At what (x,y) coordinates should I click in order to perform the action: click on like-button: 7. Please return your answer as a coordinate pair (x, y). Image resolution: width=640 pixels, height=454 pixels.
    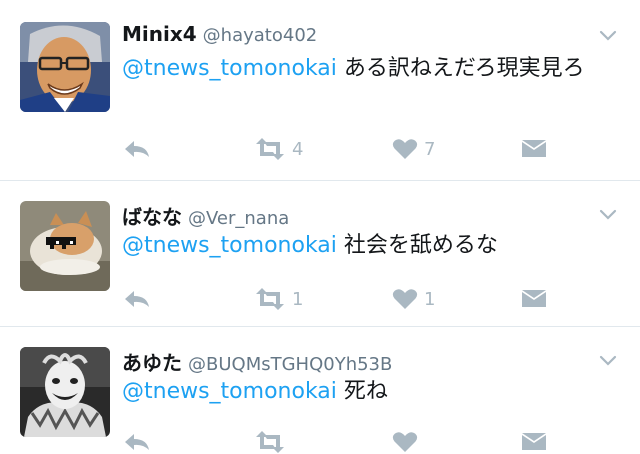
    Looking at the image, I should click on (413, 149).